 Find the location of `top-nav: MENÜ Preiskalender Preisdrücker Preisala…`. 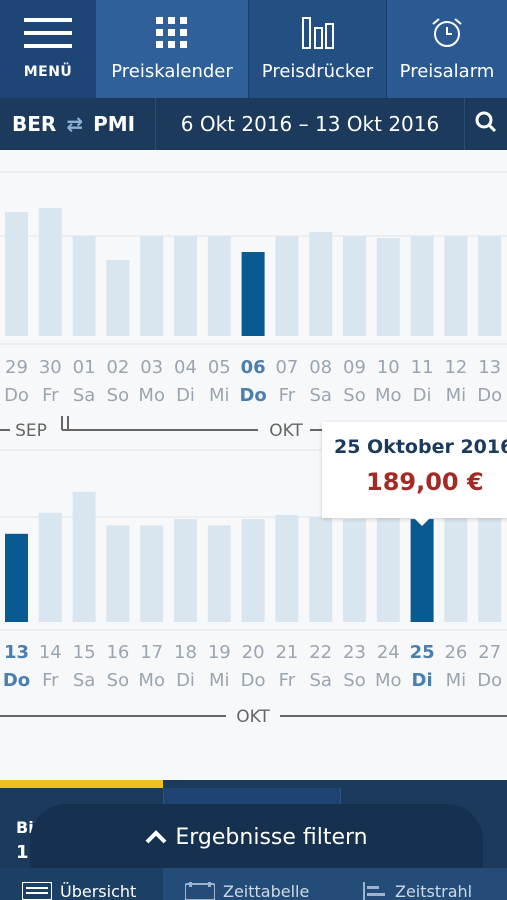

top-nav: MENÜ Preiskalender Preisdrücker Preisala… is located at coordinates (253, 49).